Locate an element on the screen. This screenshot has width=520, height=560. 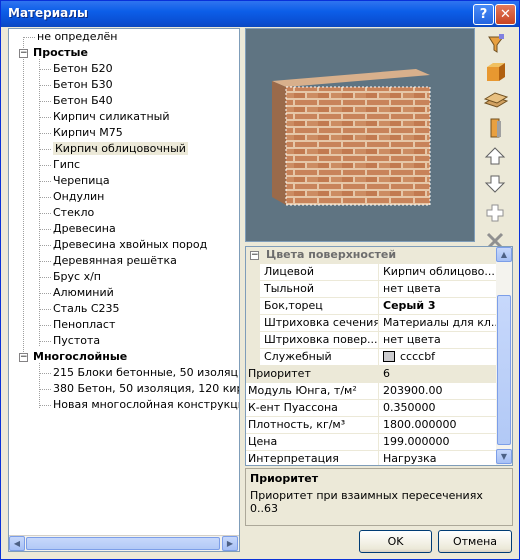
tree-item-label: Бетон Б20 is located at coordinates (83, 68).